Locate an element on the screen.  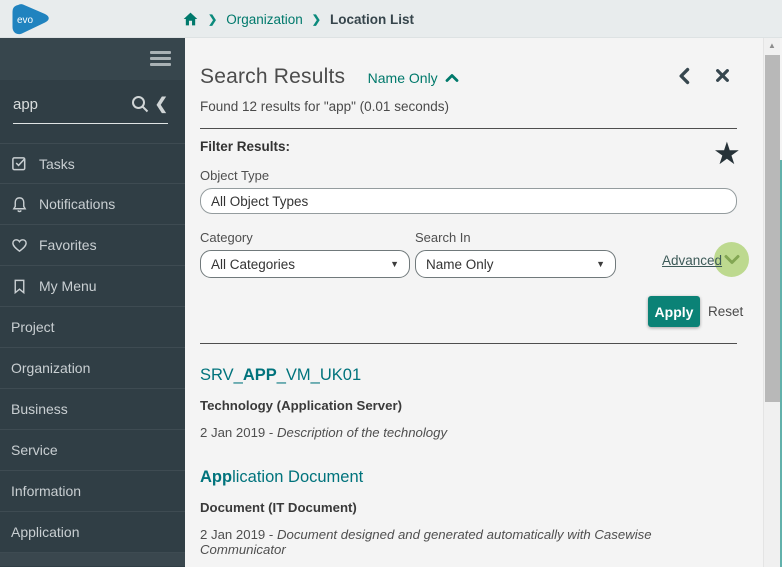
sidebar-collapse-icon: ❮ is located at coordinates (161, 104).